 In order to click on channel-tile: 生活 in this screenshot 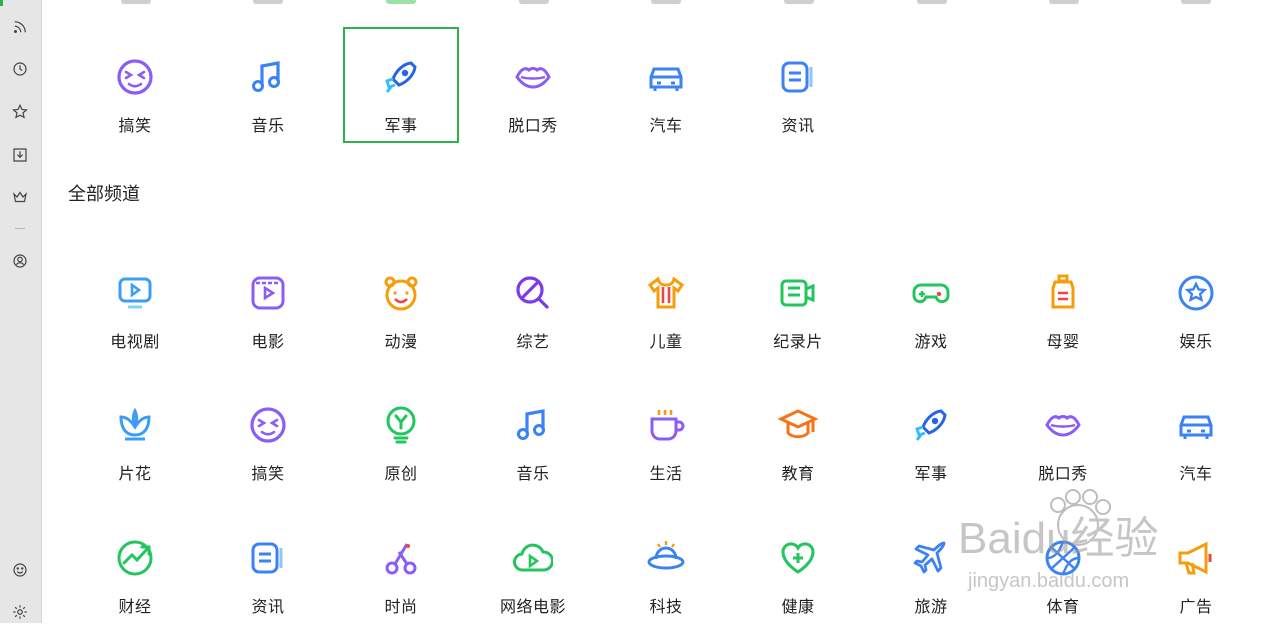, I will do `click(666, 433)`.